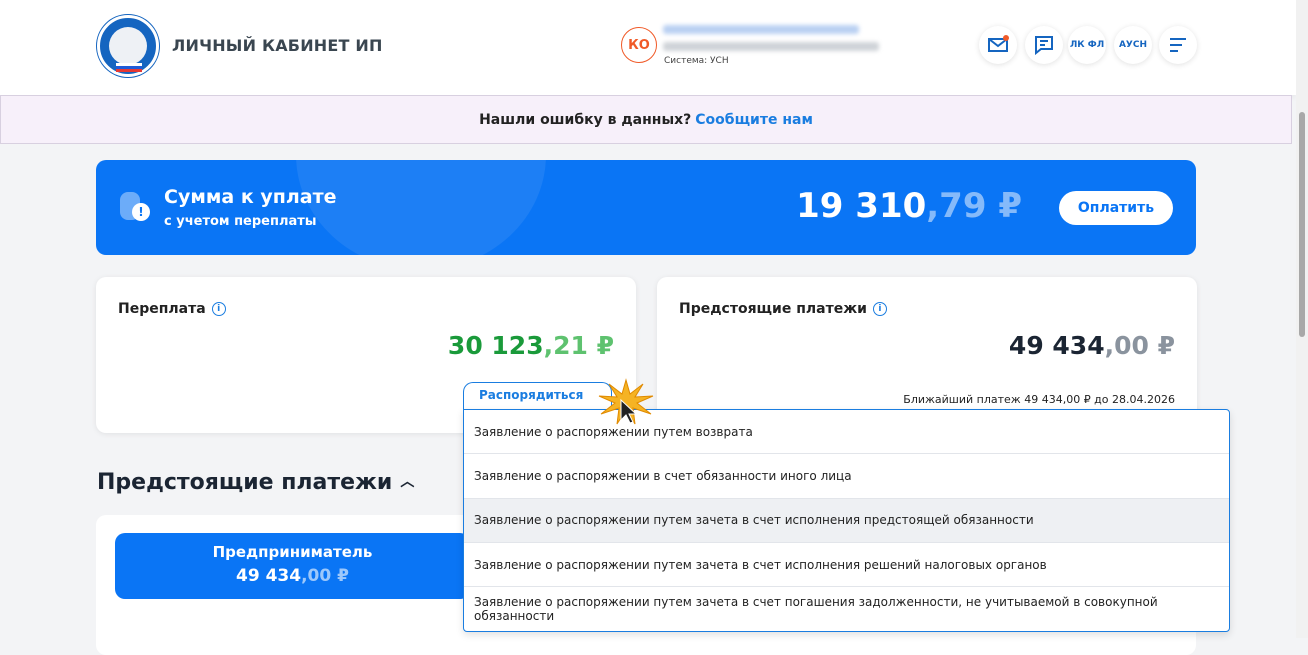  I want to click on lk-fl-button: ЛК ФЛ, so click(1087, 45).